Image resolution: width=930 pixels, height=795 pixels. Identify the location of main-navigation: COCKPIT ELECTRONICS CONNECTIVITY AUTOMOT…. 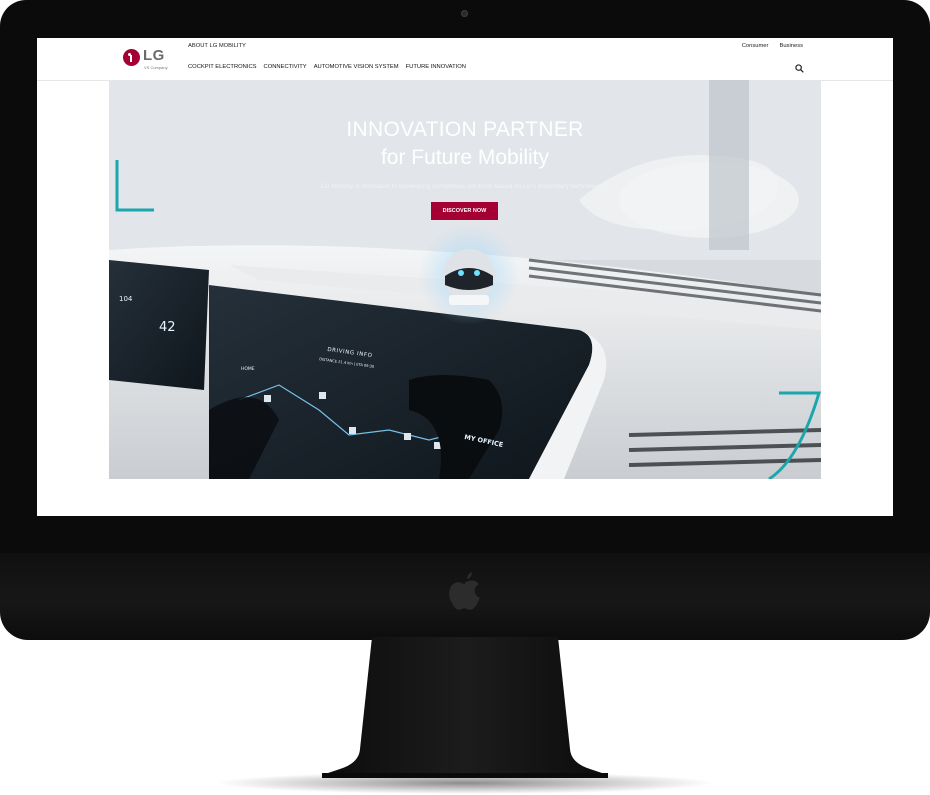
(327, 67).